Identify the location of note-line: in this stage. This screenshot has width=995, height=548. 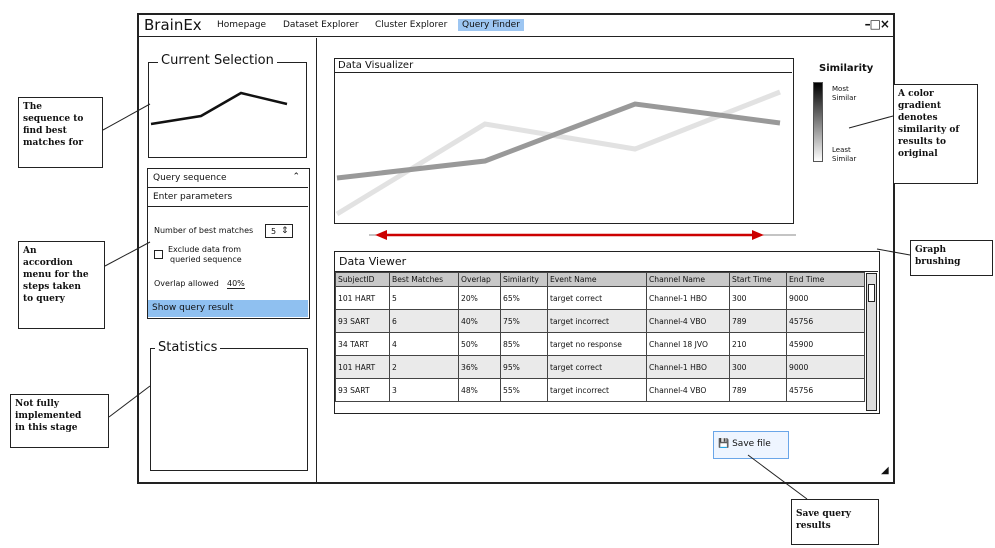
(46, 428).